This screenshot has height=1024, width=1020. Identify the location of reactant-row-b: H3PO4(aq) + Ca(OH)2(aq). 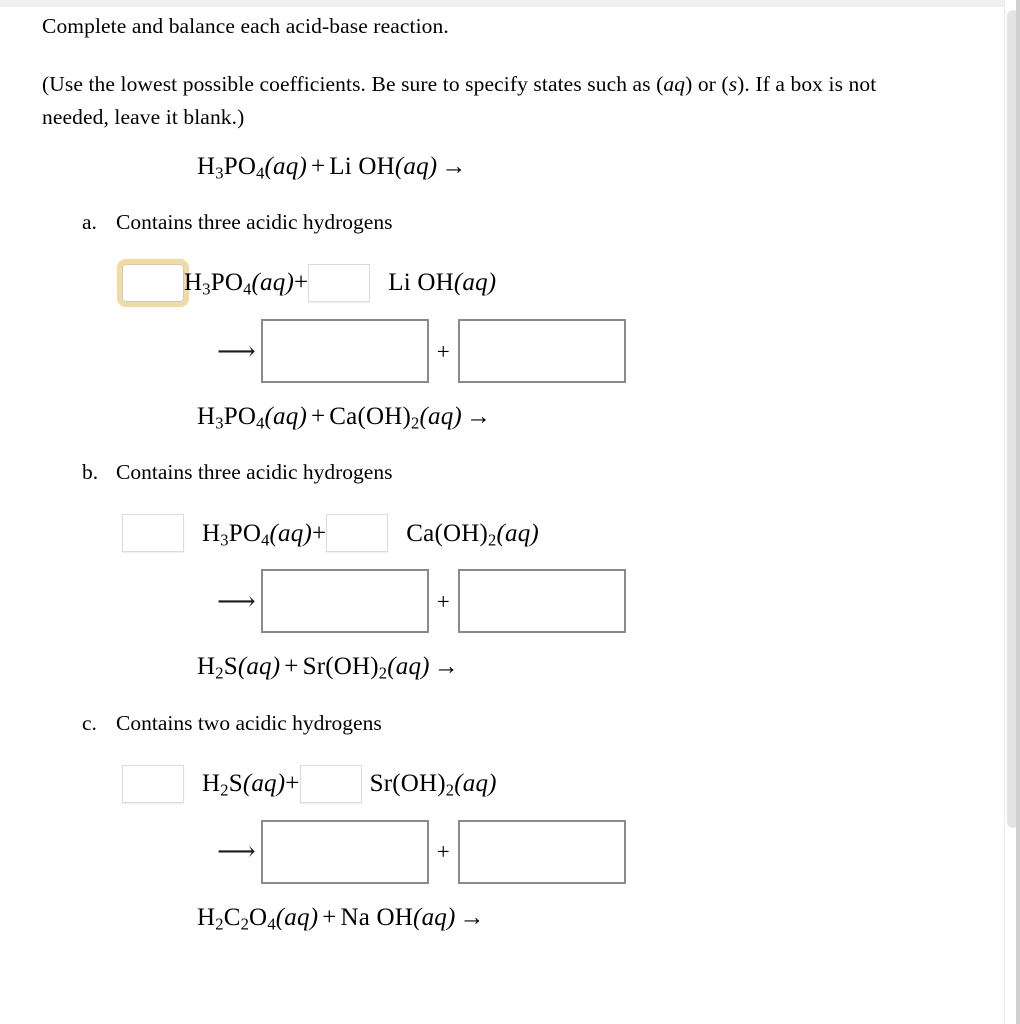
(563, 533).